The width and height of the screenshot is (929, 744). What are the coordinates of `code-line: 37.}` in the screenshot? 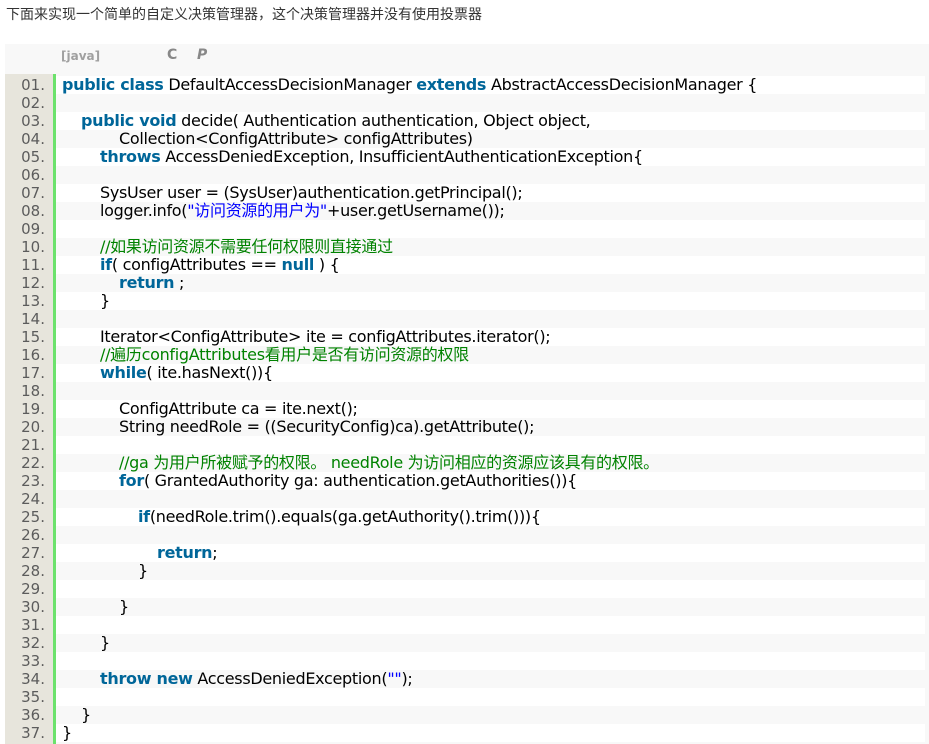 It's located at (467, 733).